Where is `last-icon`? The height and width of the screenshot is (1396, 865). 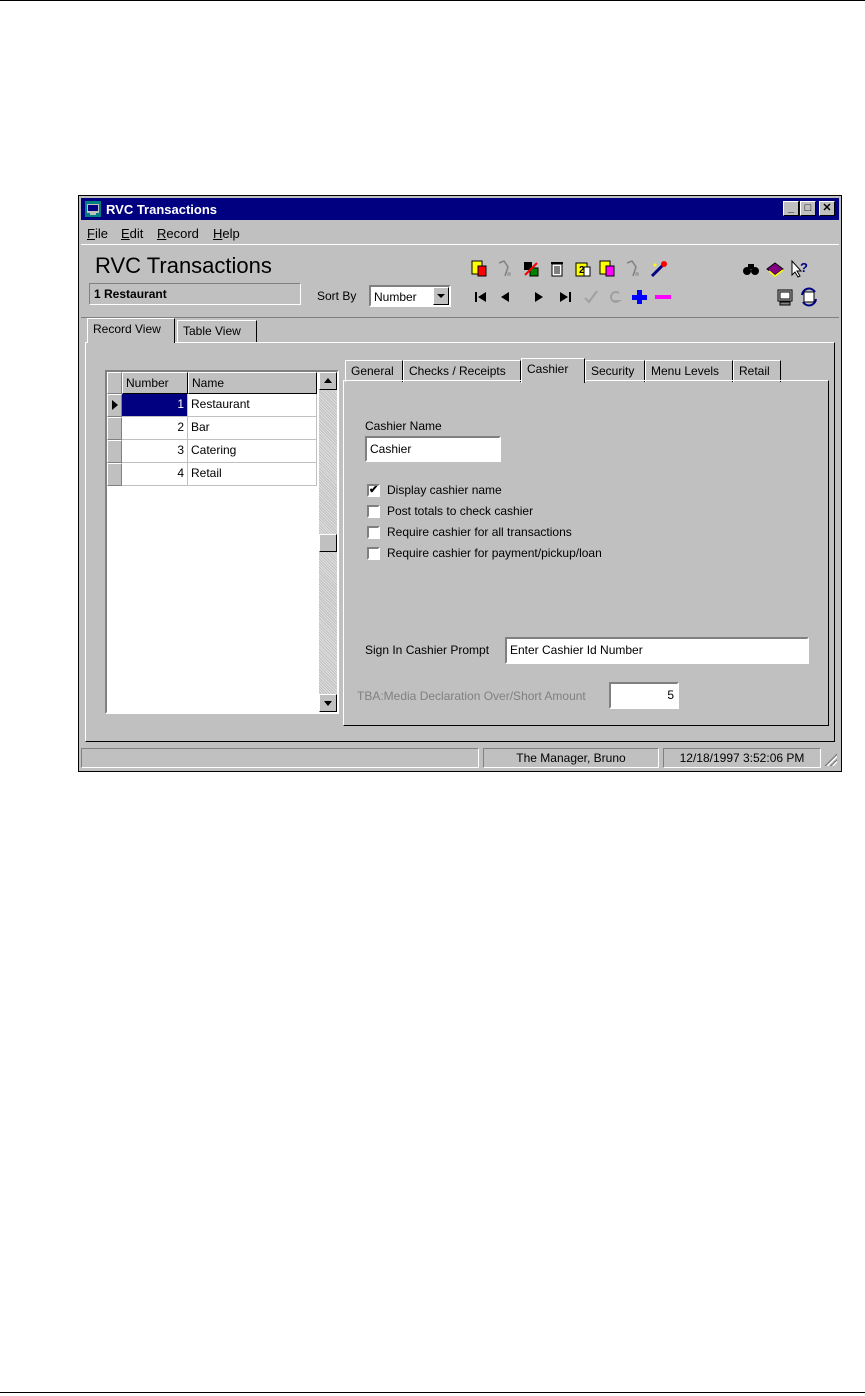
last-icon is located at coordinates (565, 297).